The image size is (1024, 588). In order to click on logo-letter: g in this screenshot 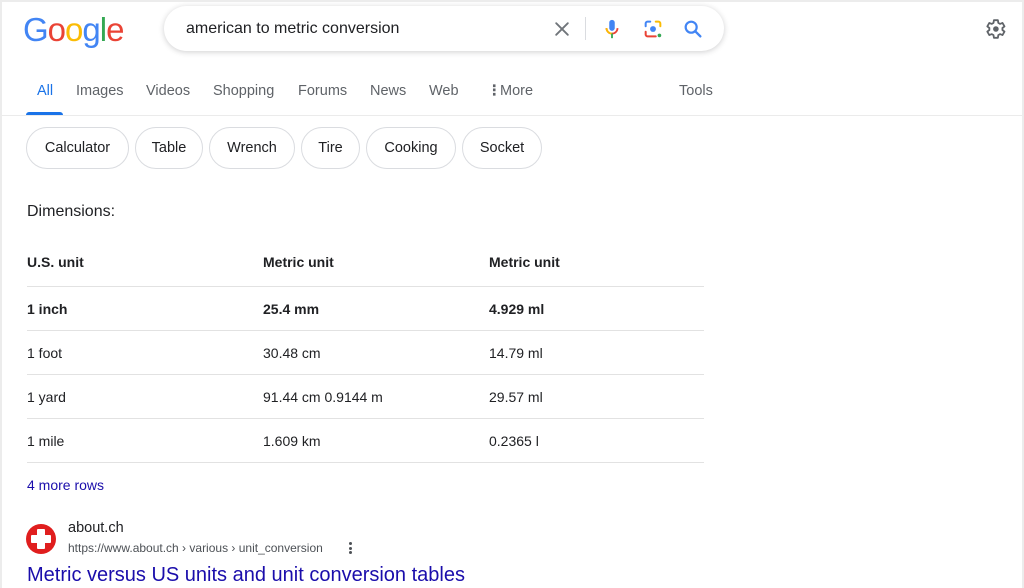, I will do `click(91, 29)`.